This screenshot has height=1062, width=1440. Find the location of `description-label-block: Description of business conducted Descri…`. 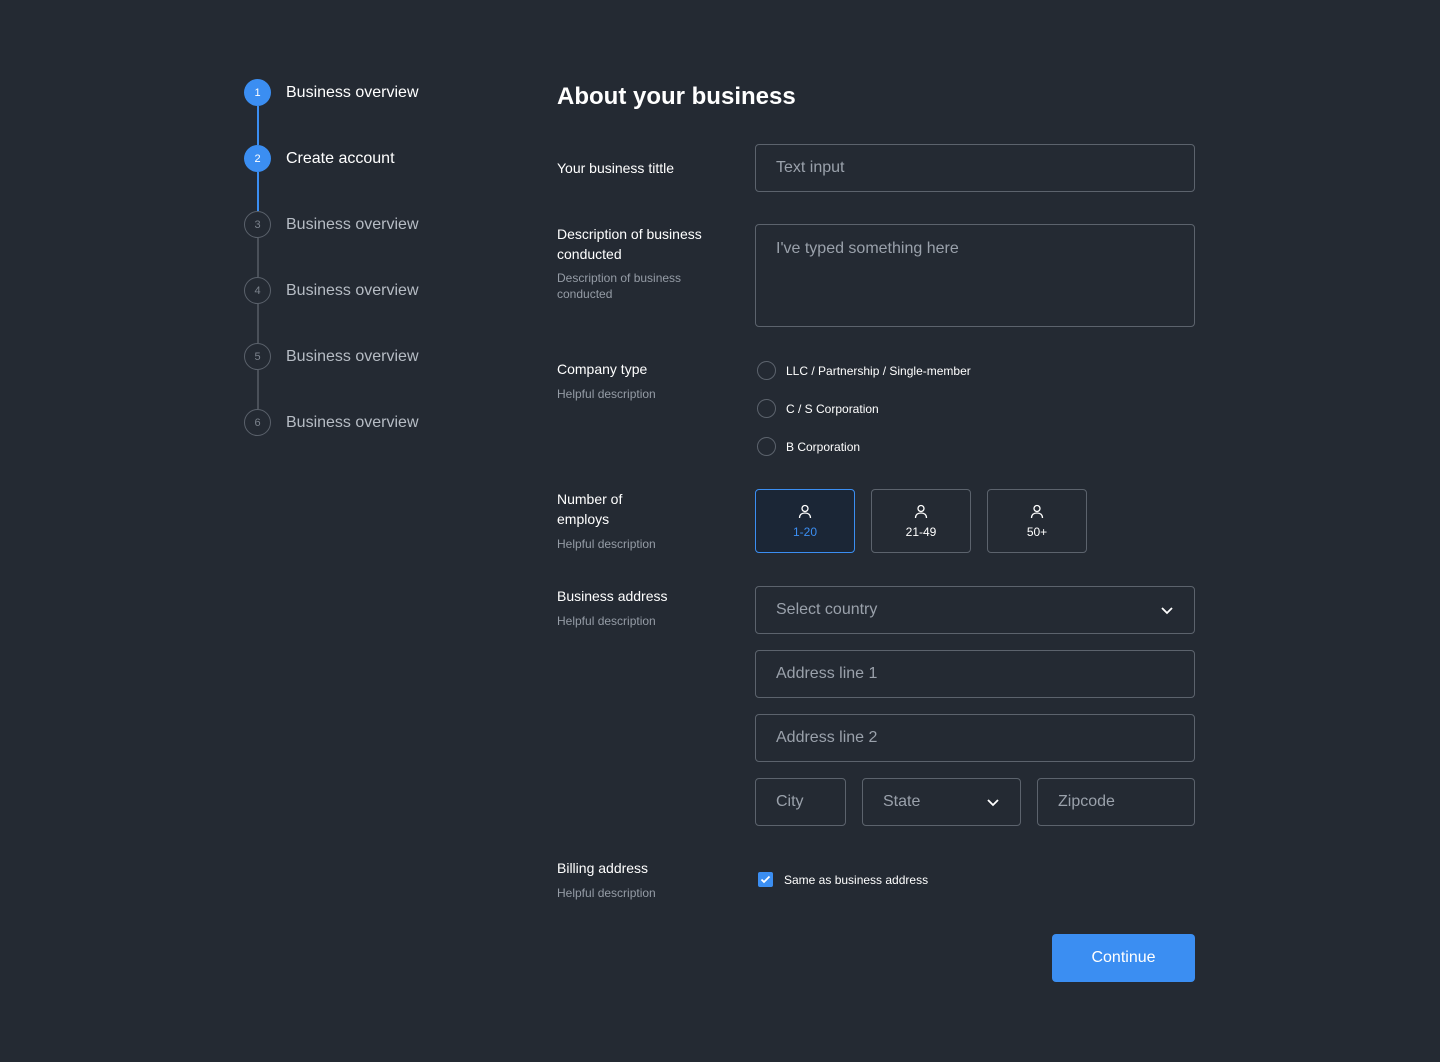

description-label-block: Description of business conducted Descri… is located at coordinates (639, 263).